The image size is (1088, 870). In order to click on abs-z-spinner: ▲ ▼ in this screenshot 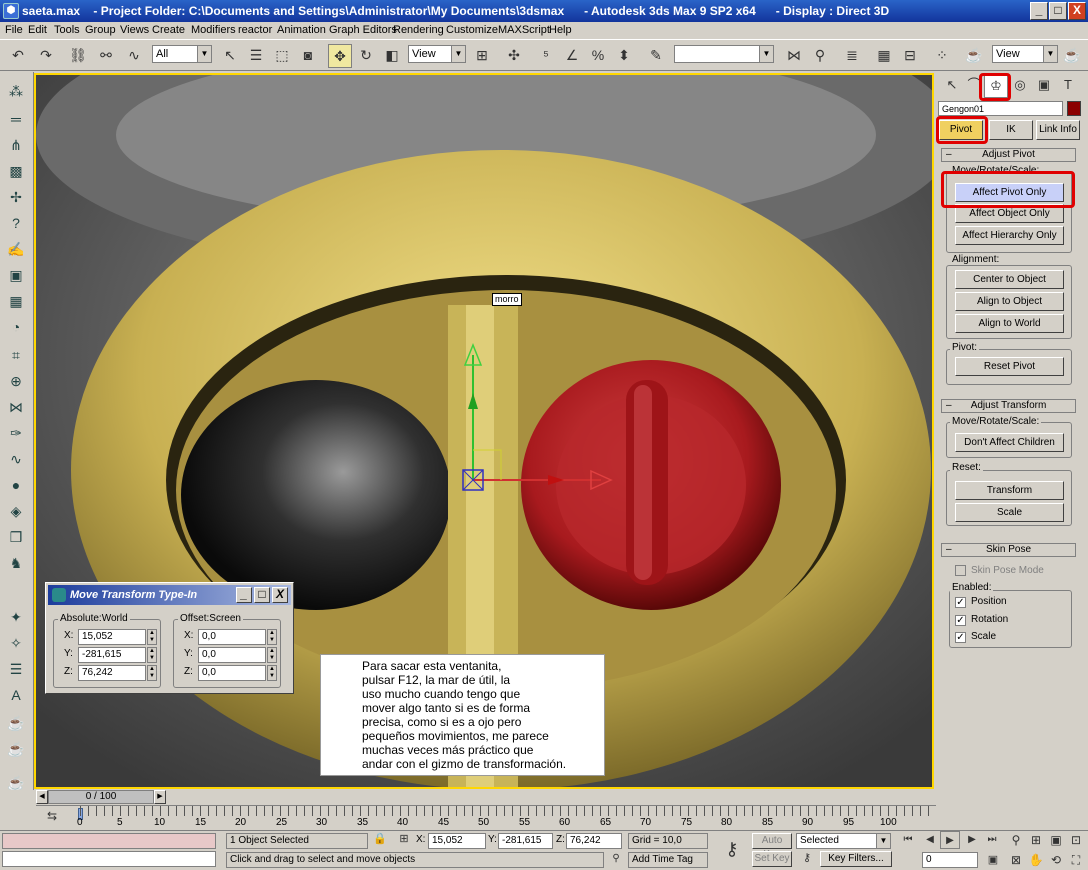, I will do `click(152, 673)`.